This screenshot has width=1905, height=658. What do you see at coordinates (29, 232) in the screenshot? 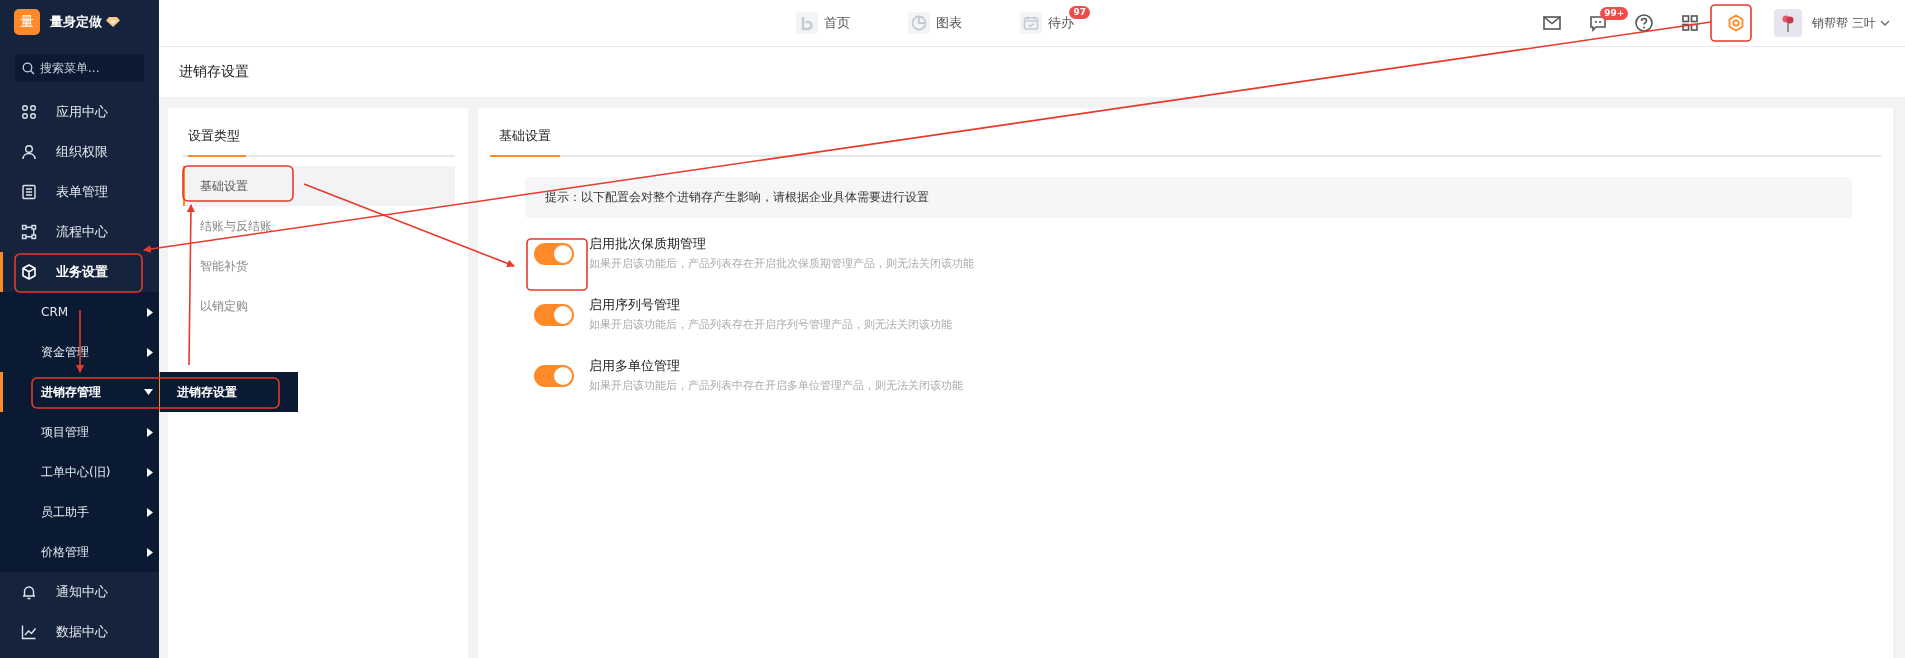
I see `flow-icon` at bounding box center [29, 232].